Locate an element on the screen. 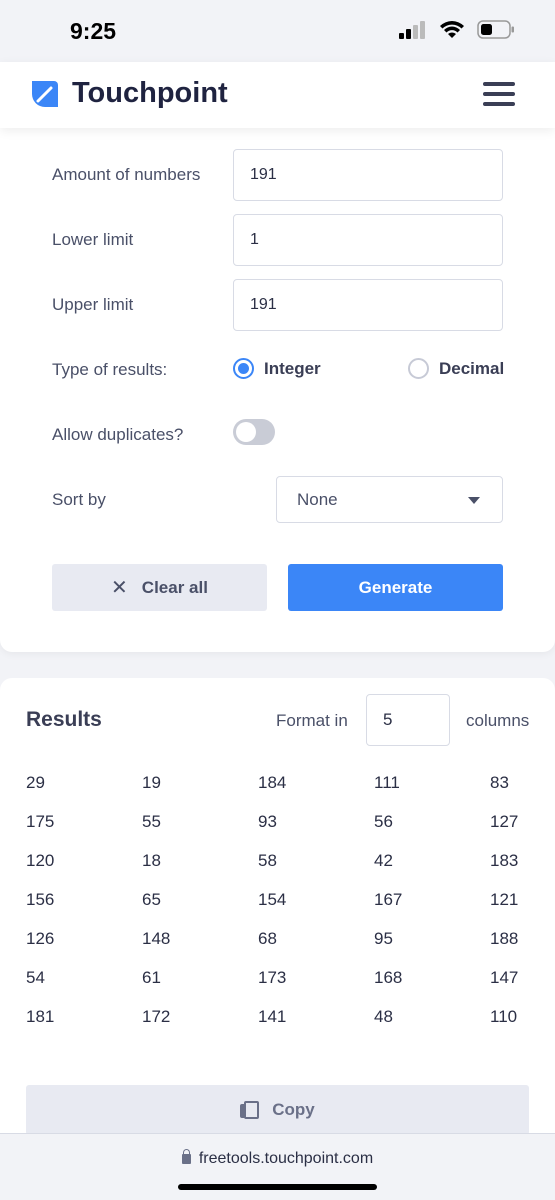 The height and width of the screenshot is (1200, 555). clear-all-button: ✕ Clear all is located at coordinates (159, 587).